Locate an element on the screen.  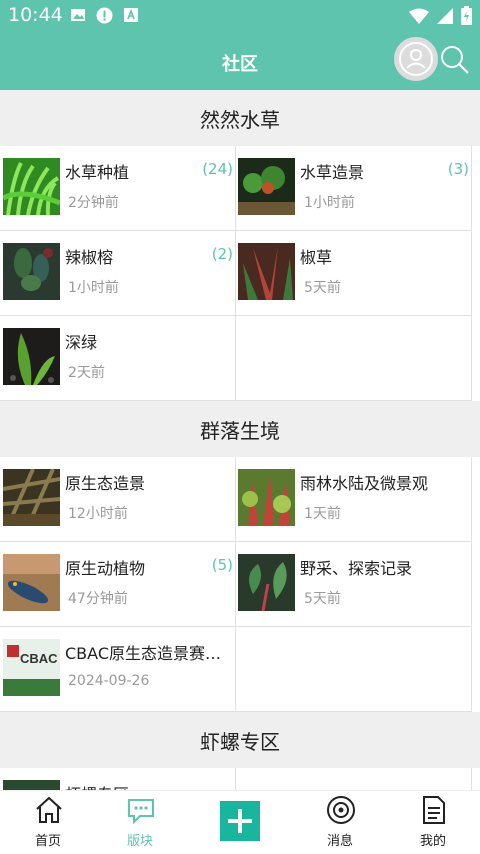
board-count: (5) is located at coordinates (222, 565).